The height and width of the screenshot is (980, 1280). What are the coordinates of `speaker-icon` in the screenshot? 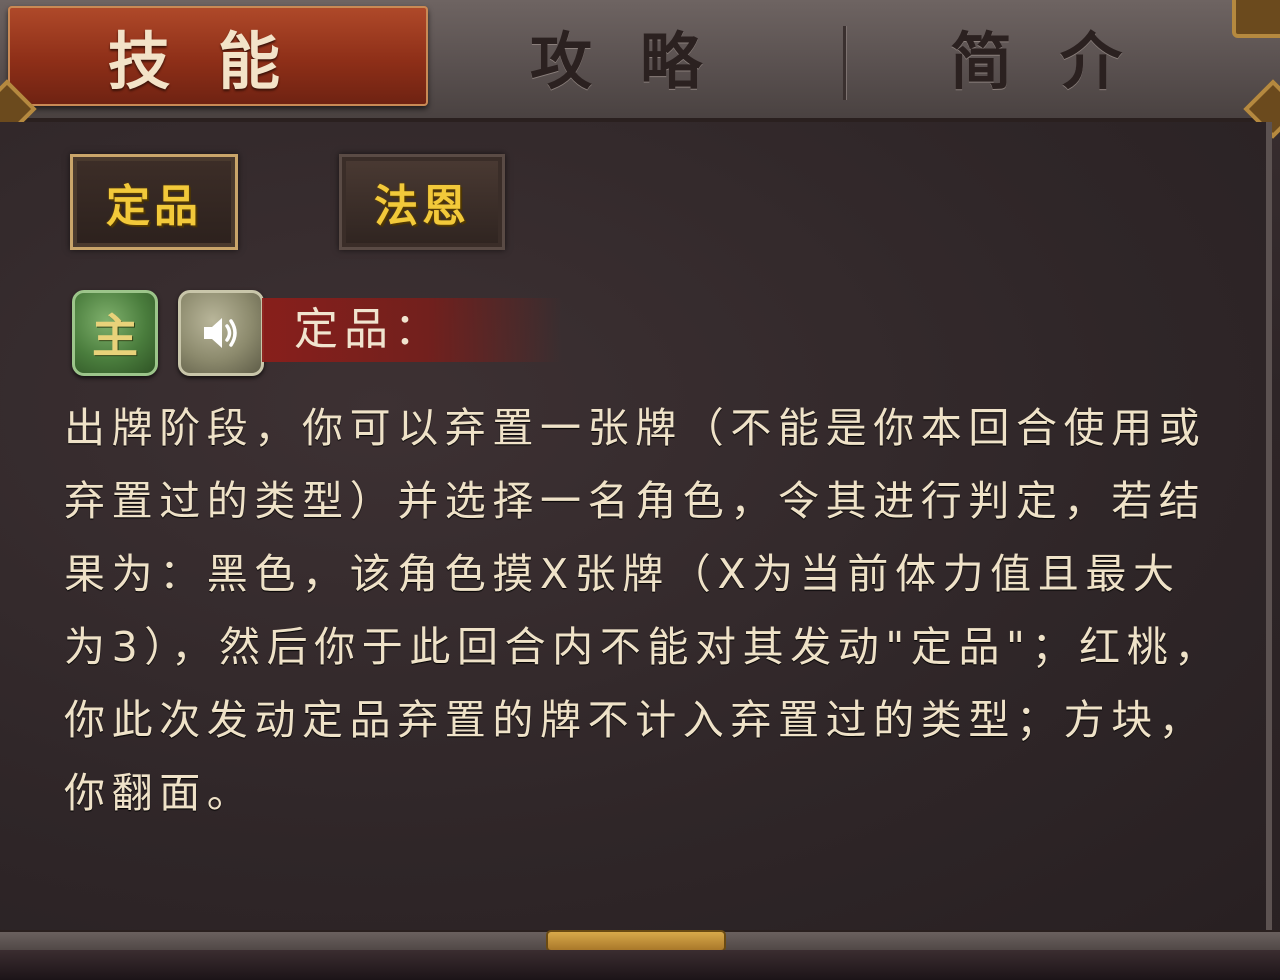 It's located at (220, 333).